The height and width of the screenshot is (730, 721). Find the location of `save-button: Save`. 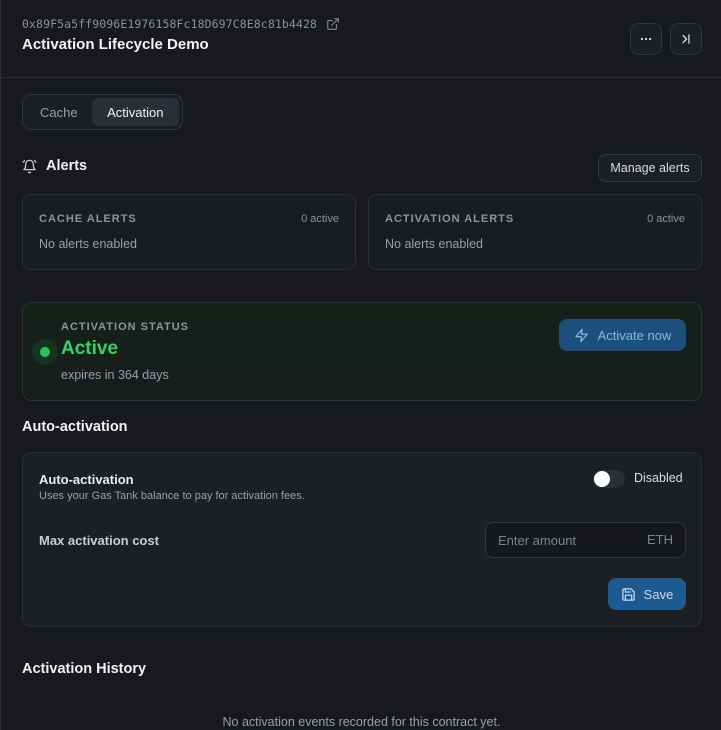

save-button: Save is located at coordinates (647, 594).